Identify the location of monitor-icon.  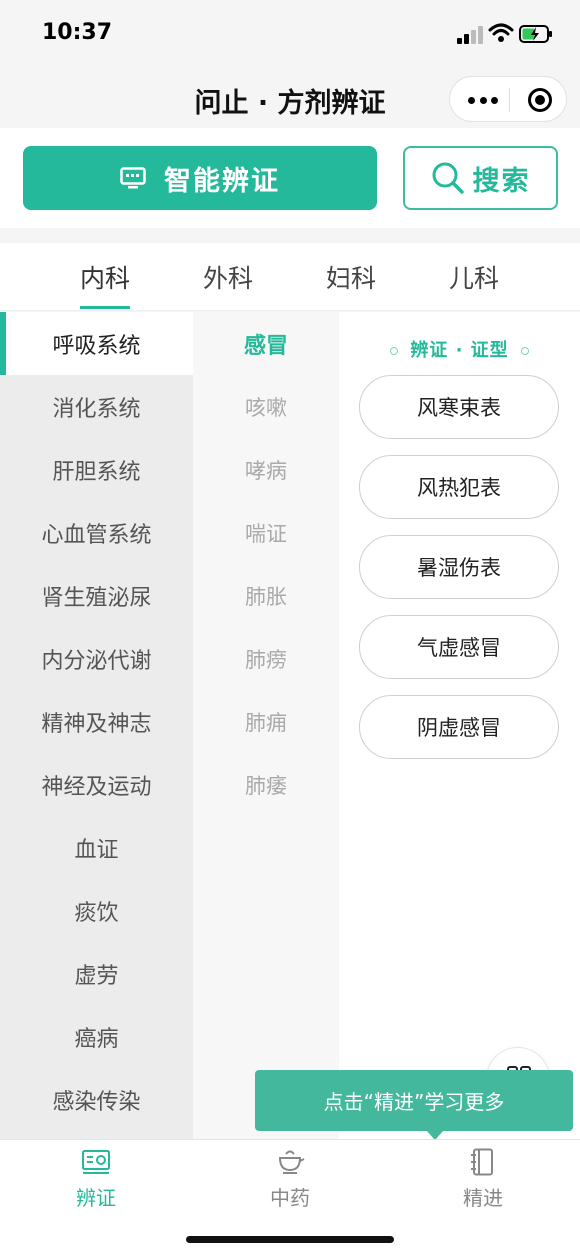
(133, 178).